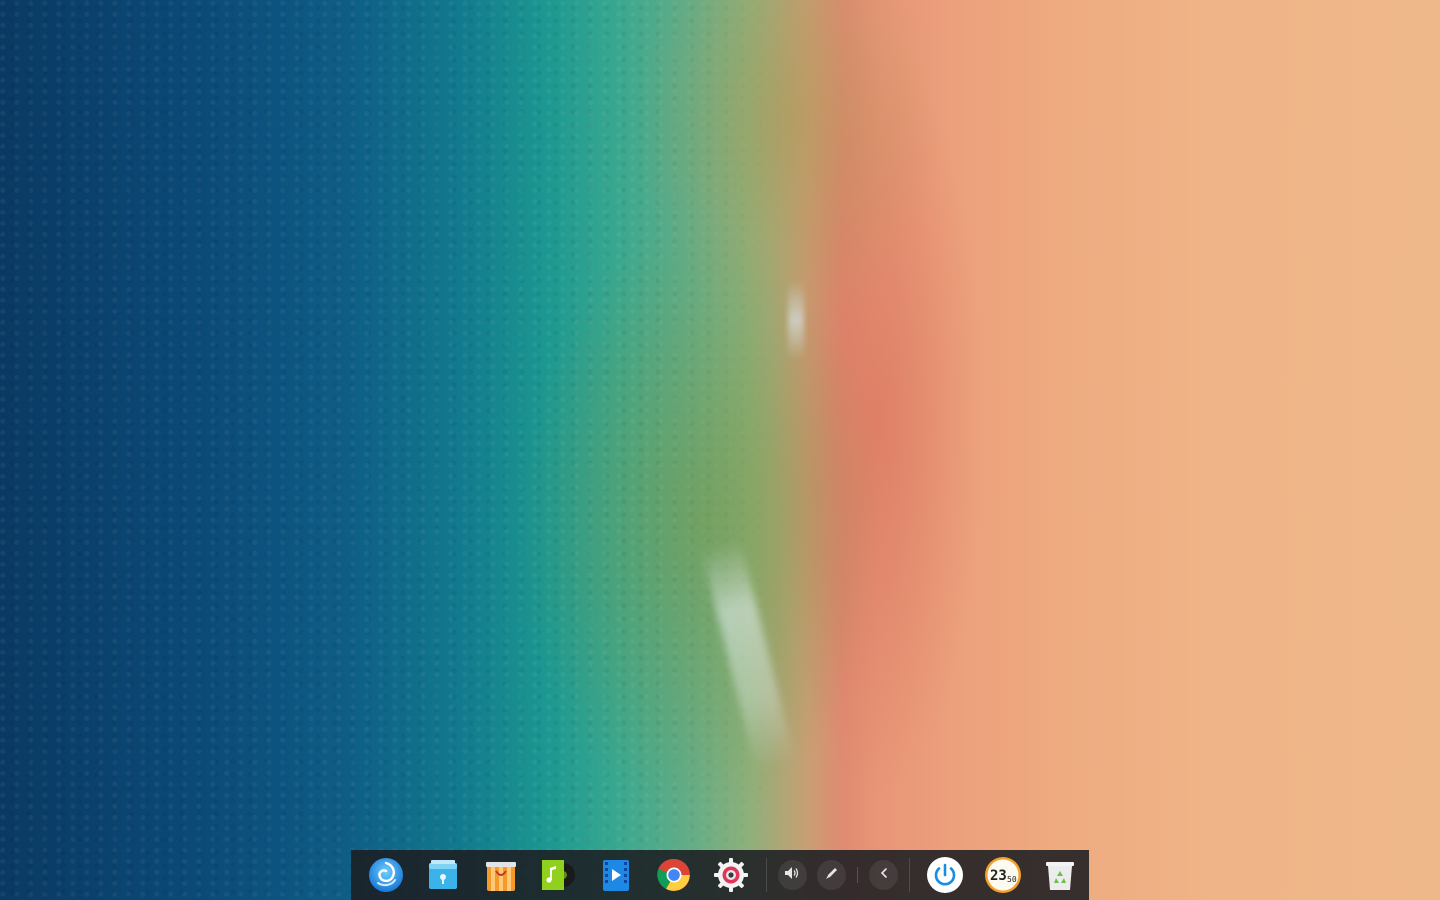 This screenshot has width=1440, height=900. What do you see at coordinates (766, 875) in the screenshot?
I see `dock-separator` at bounding box center [766, 875].